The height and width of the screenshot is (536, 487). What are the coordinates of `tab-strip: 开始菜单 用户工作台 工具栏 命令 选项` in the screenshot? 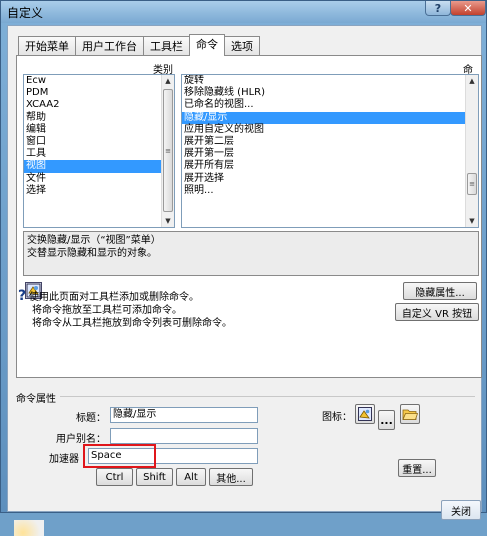 It's located at (139, 45).